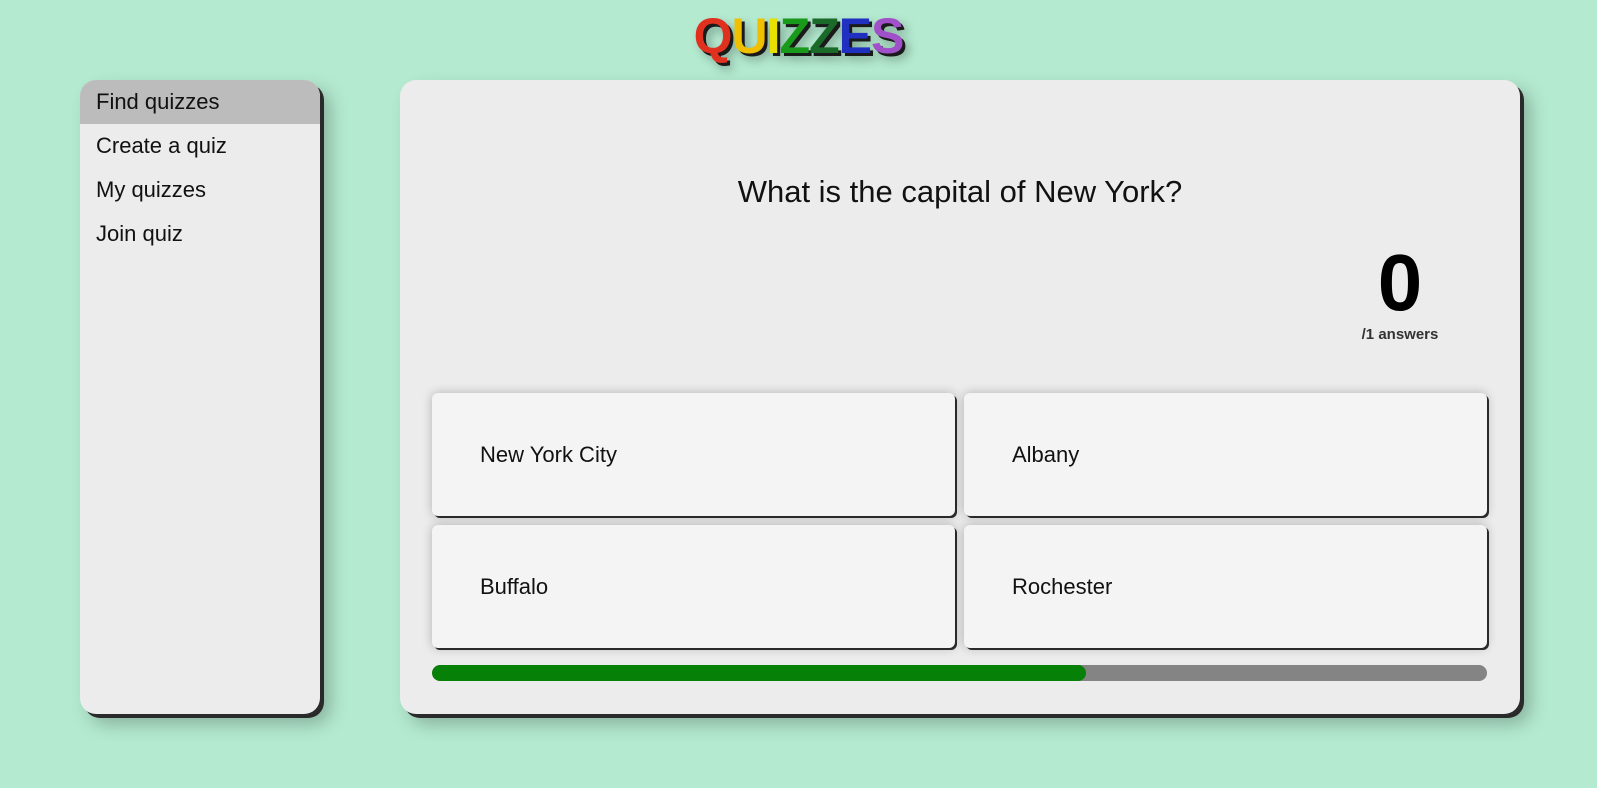  What do you see at coordinates (200, 146) in the screenshot?
I see `sidebar-item-create-quiz: Create a quiz` at bounding box center [200, 146].